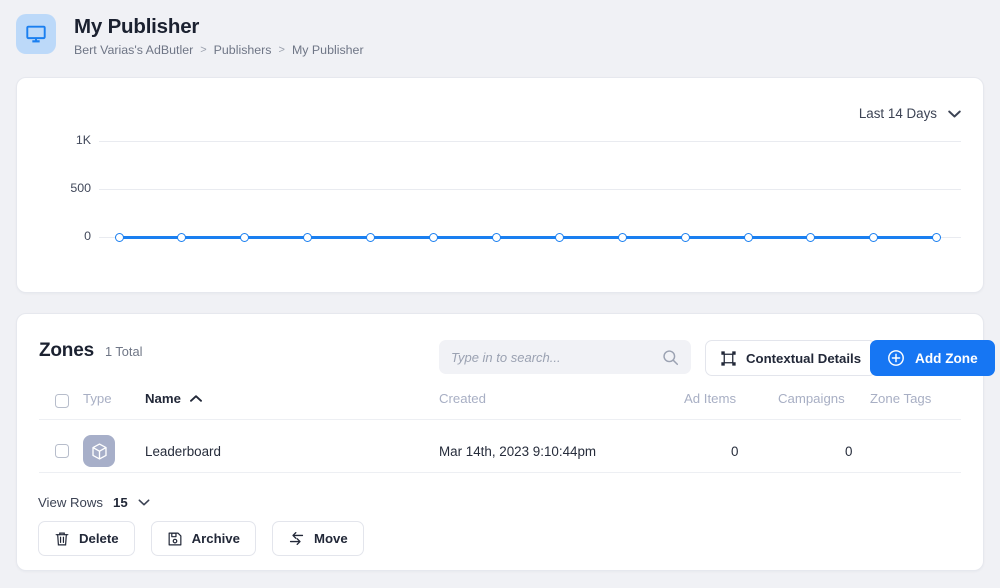 Image resolution: width=1000 pixels, height=588 pixels. I want to click on archive-label: Archive, so click(215, 538).